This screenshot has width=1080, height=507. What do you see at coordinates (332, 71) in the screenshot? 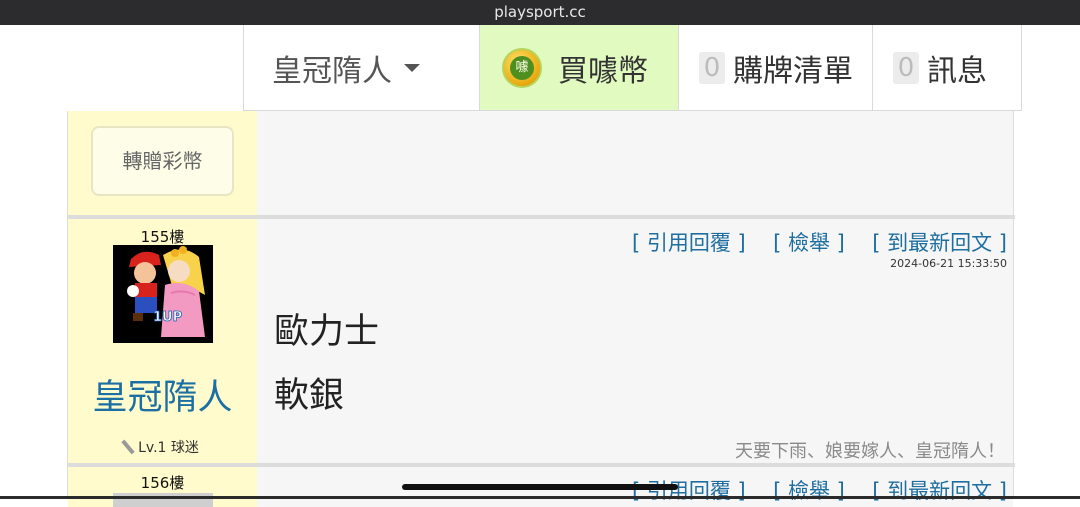
I see `user-menu-label: 皇冠隋人` at bounding box center [332, 71].